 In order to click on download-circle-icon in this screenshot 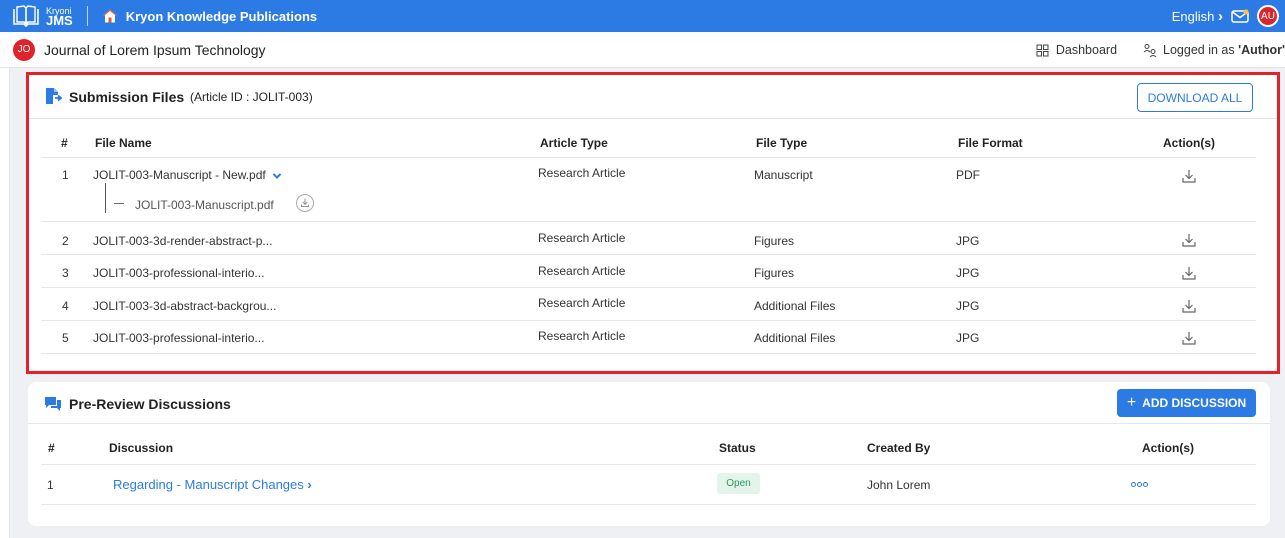, I will do `click(305, 203)`.